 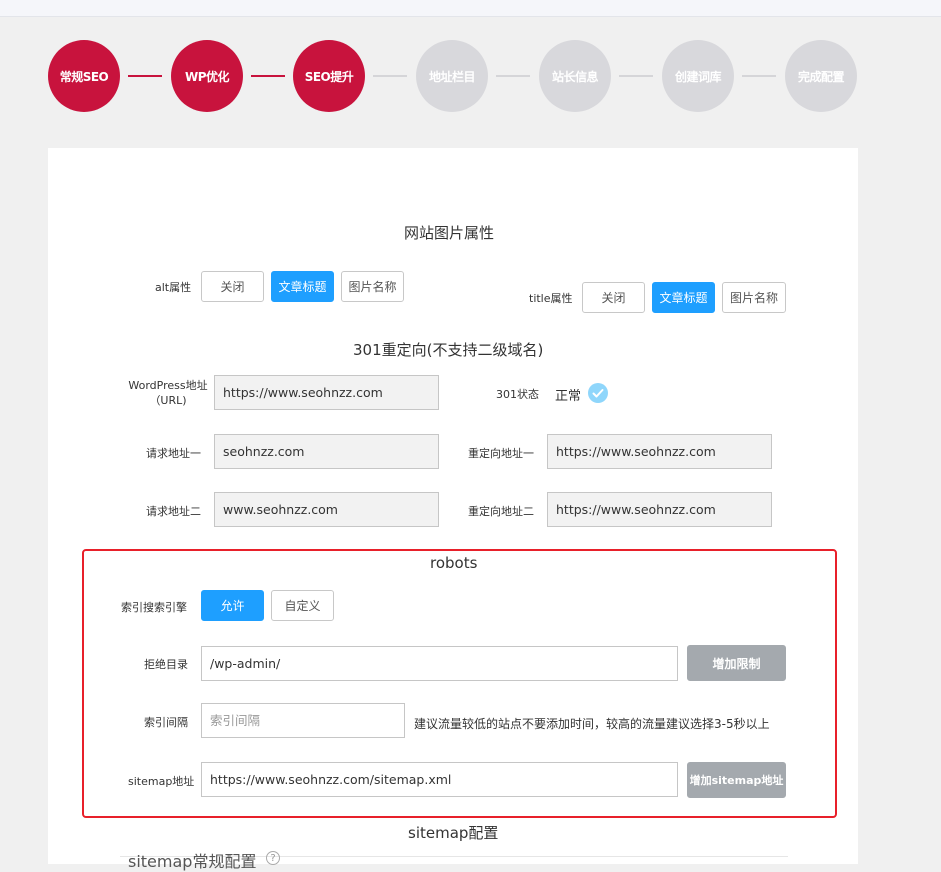 What do you see at coordinates (736, 780) in the screenshot?
I see `add-sitemap-button: 增加sitemap地址` at bounding box center [736, 780].